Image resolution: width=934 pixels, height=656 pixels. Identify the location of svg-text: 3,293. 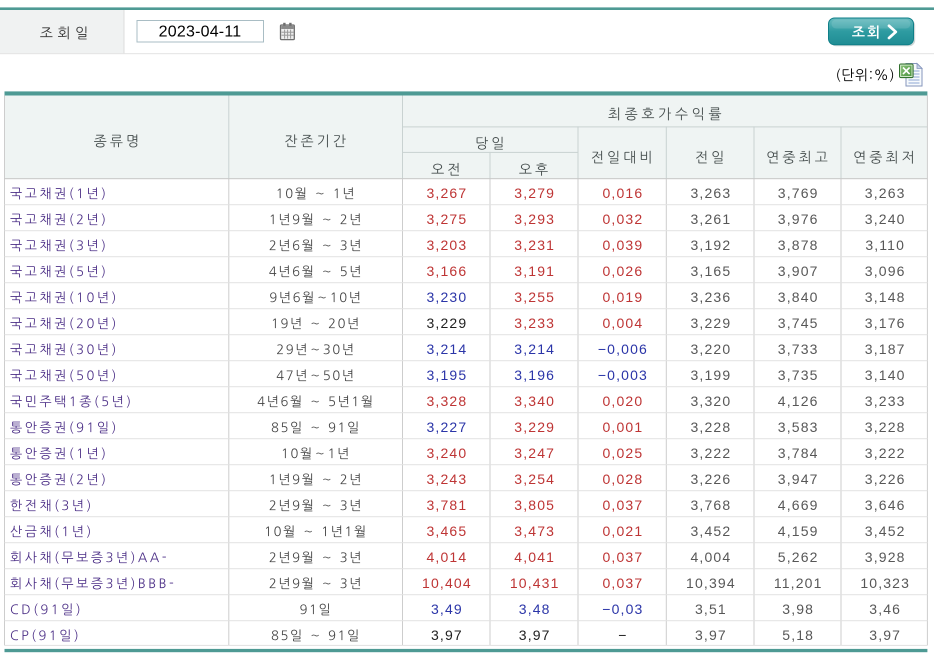
(534, 219).